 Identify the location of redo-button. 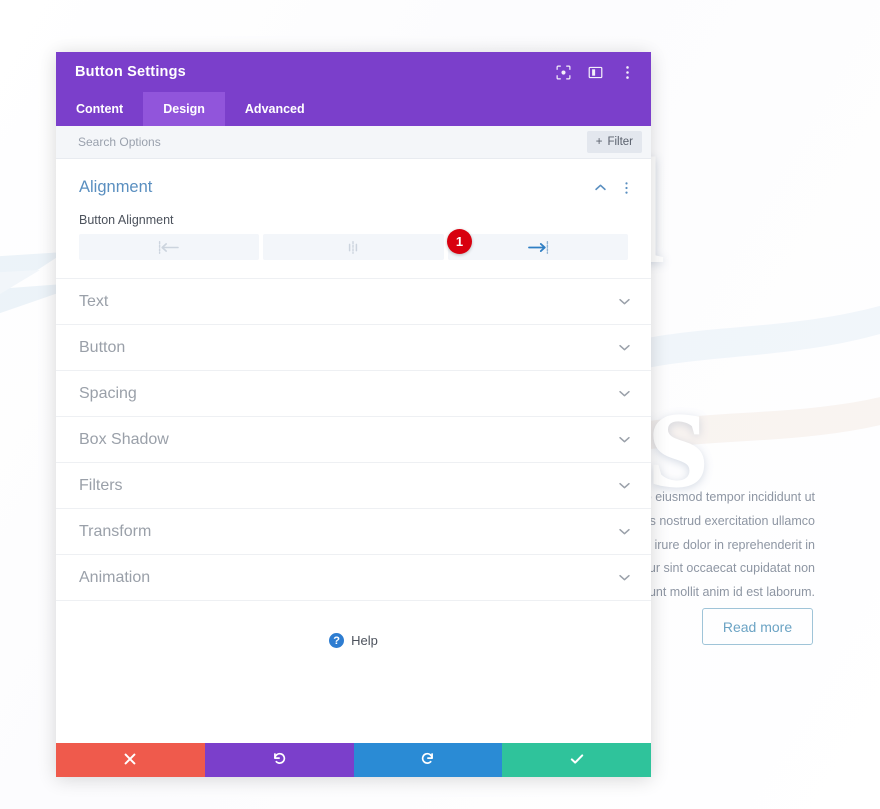
(428, 760).